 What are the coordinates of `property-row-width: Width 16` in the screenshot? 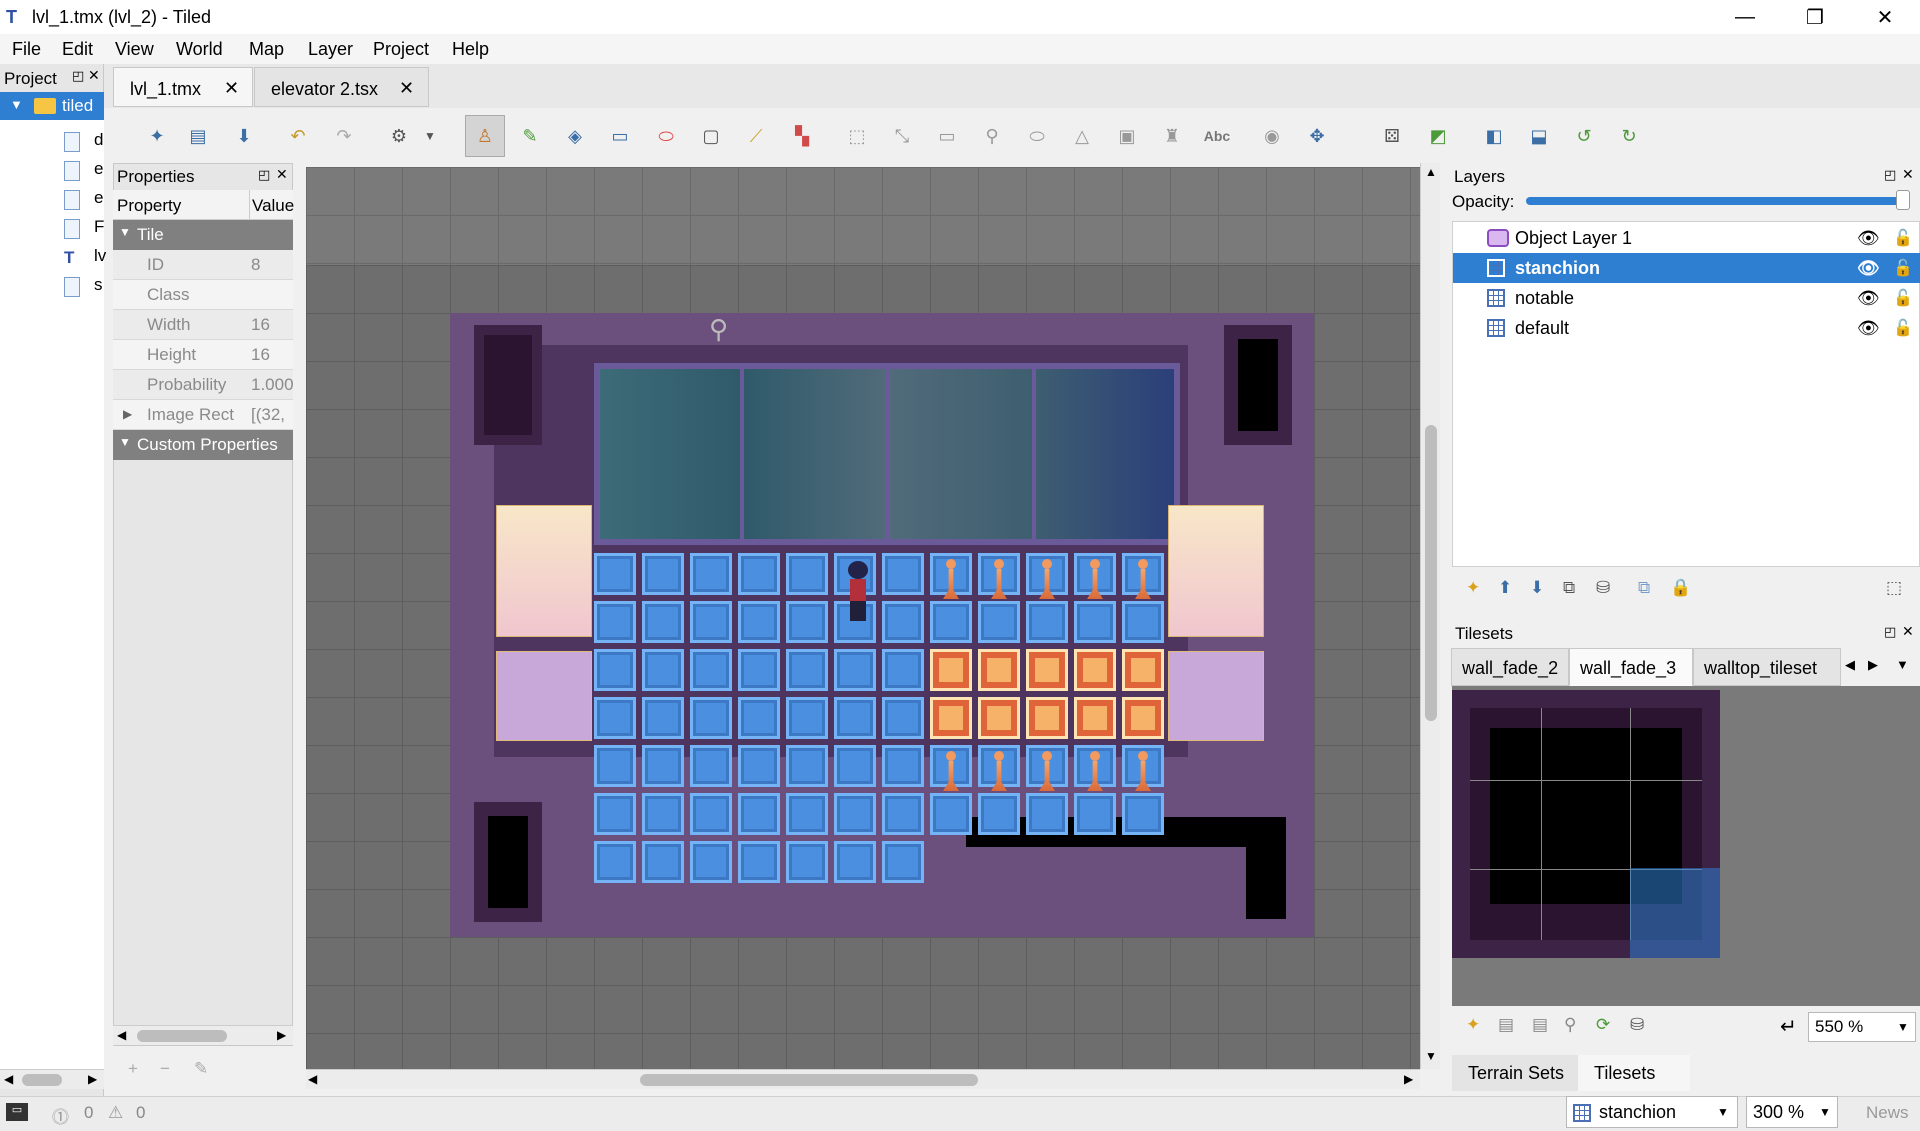 It's located at (203, 325).